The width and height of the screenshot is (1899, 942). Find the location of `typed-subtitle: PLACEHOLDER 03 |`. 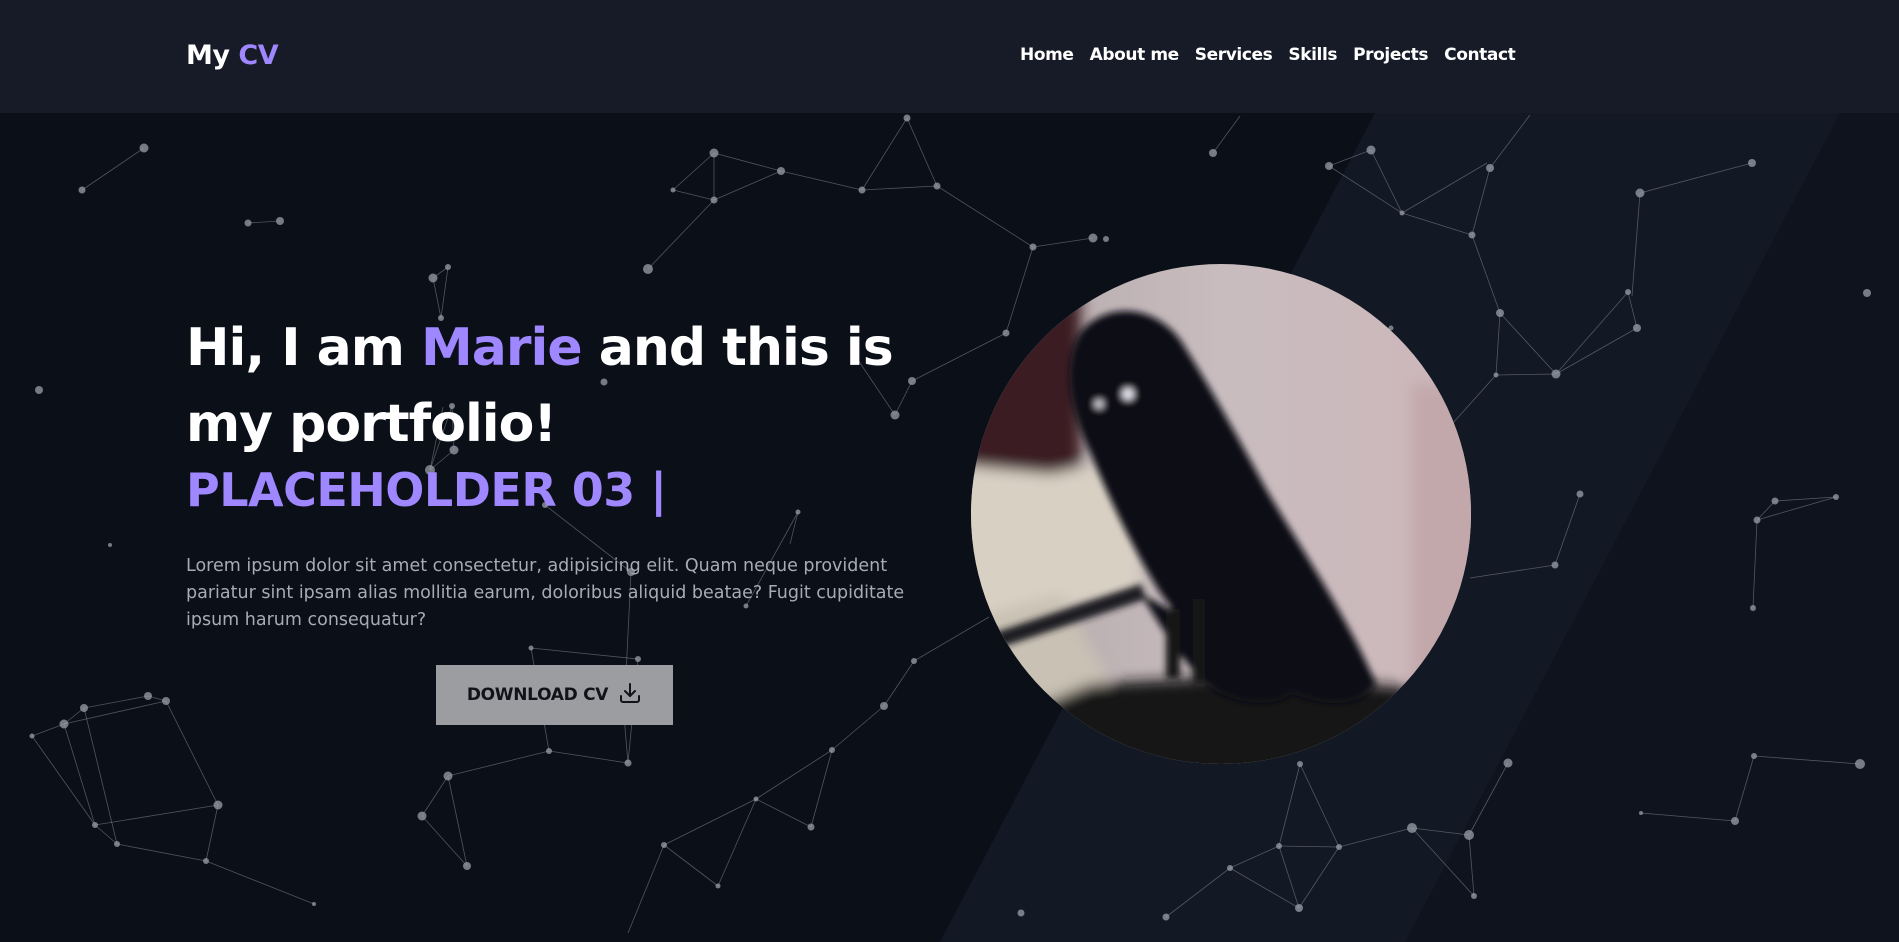

typed-subtitle: PLACEHOLDER 03 | is located at coordinates (426, 490).